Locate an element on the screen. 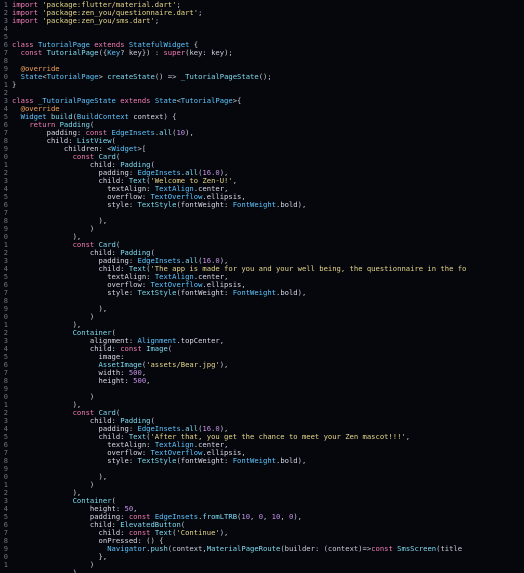  code-token: > is located at coordinates (103, 76).